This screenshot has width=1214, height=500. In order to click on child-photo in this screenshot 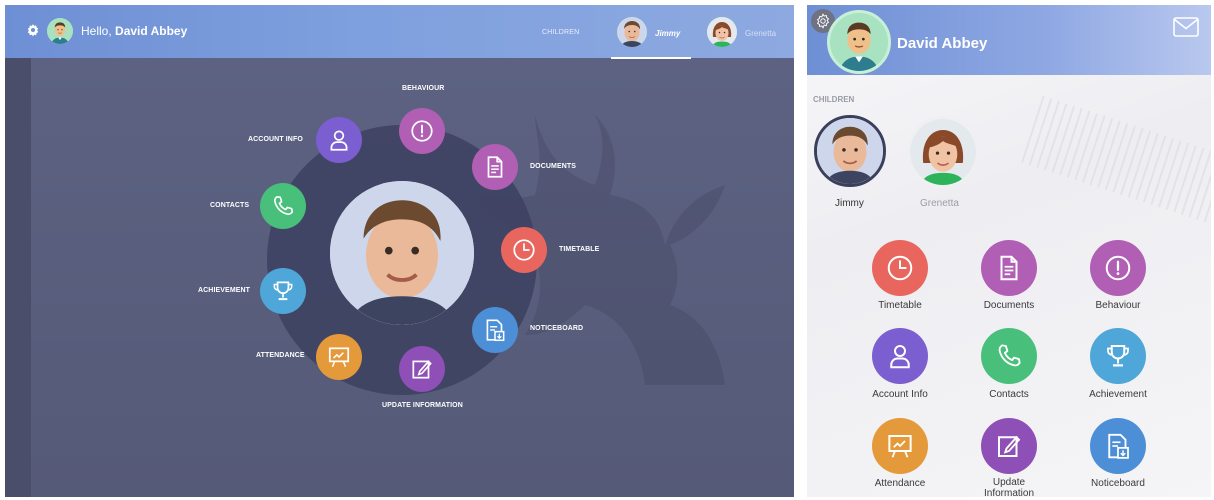, I will do `click(402, 253)`.